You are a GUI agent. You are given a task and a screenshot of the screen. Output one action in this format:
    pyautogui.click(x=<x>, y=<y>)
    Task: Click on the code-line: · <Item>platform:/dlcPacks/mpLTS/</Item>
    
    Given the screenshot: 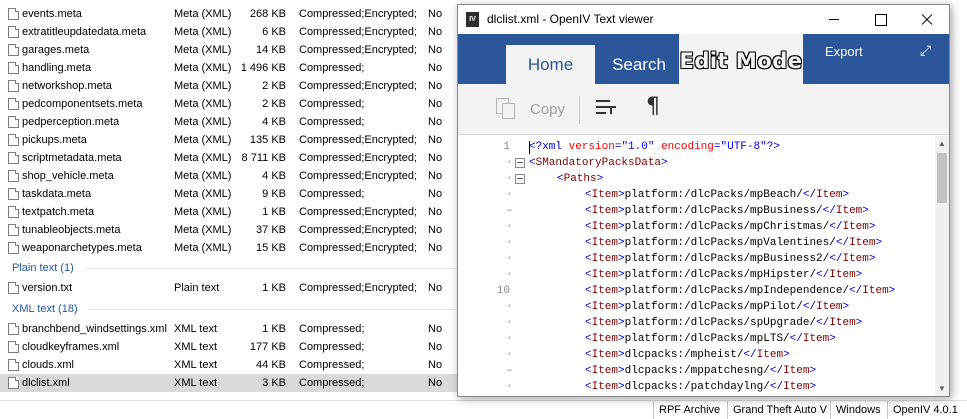 What is the action you would take?
    pyautogui.click(x=696, y=339)
    